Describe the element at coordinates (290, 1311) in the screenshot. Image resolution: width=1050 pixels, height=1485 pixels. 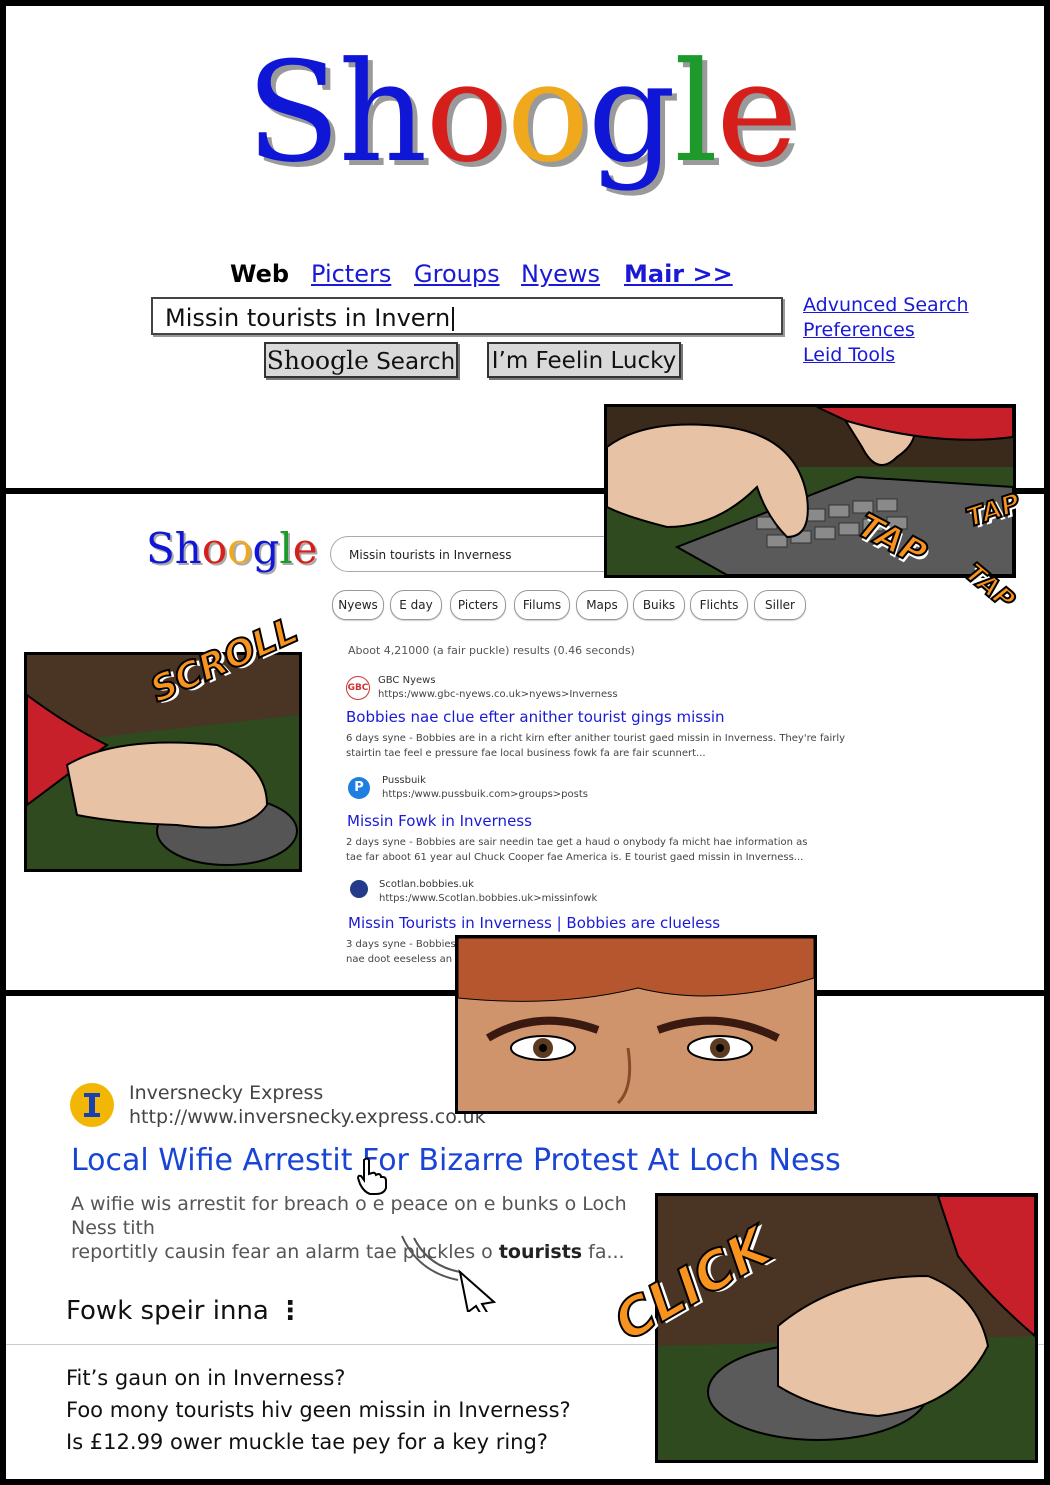
I see `more-vert-icon: ⋮` at that location.